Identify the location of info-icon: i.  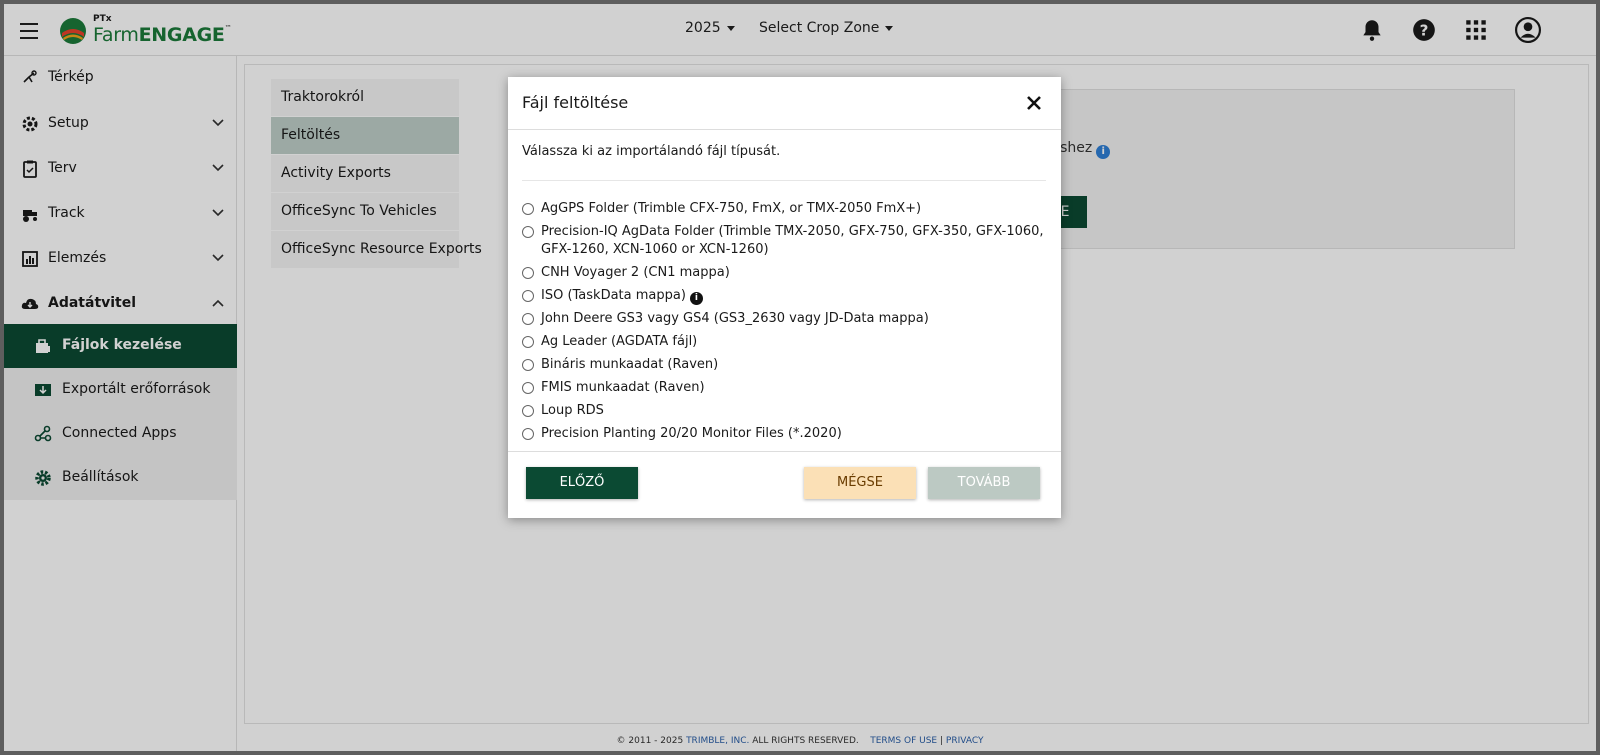
(696, 298).